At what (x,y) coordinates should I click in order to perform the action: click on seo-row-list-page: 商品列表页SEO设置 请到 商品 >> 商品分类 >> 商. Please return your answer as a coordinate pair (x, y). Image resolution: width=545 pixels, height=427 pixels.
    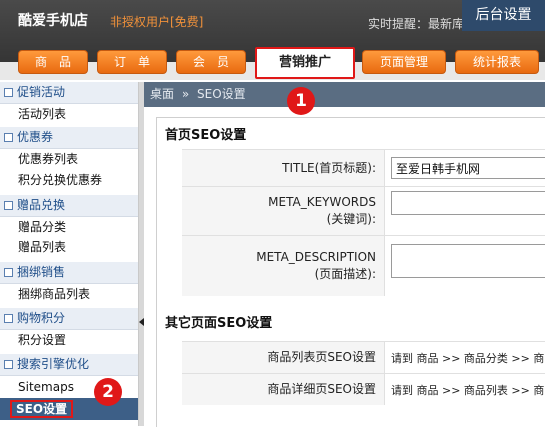
    Looking at the image, I should click on (363, 357).